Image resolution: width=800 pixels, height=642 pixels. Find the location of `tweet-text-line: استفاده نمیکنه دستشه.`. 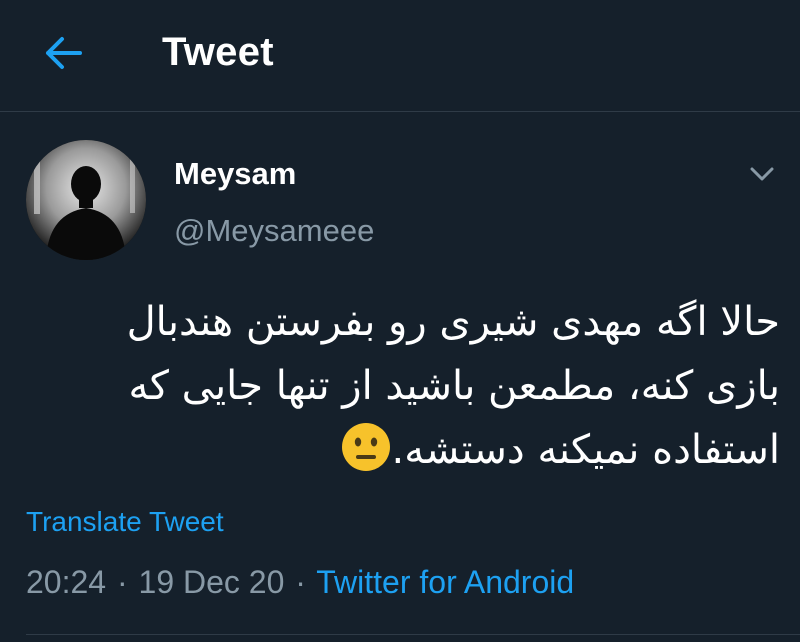

tweet-text-line: استفاده نمیکنه دستشه. is located at coordinates (586, 450).